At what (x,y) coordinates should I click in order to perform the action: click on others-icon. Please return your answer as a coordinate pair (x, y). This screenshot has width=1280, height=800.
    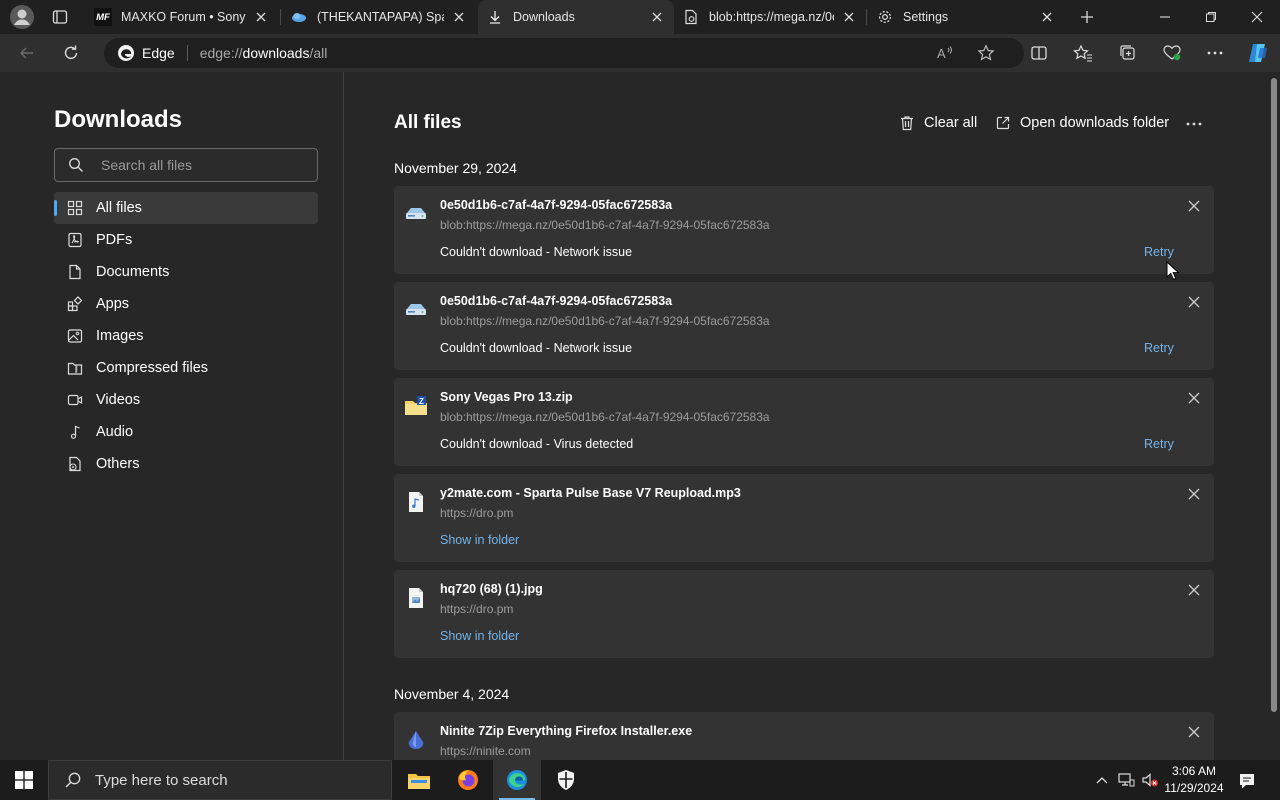
    Looking at the image, I should click on (75, 464).